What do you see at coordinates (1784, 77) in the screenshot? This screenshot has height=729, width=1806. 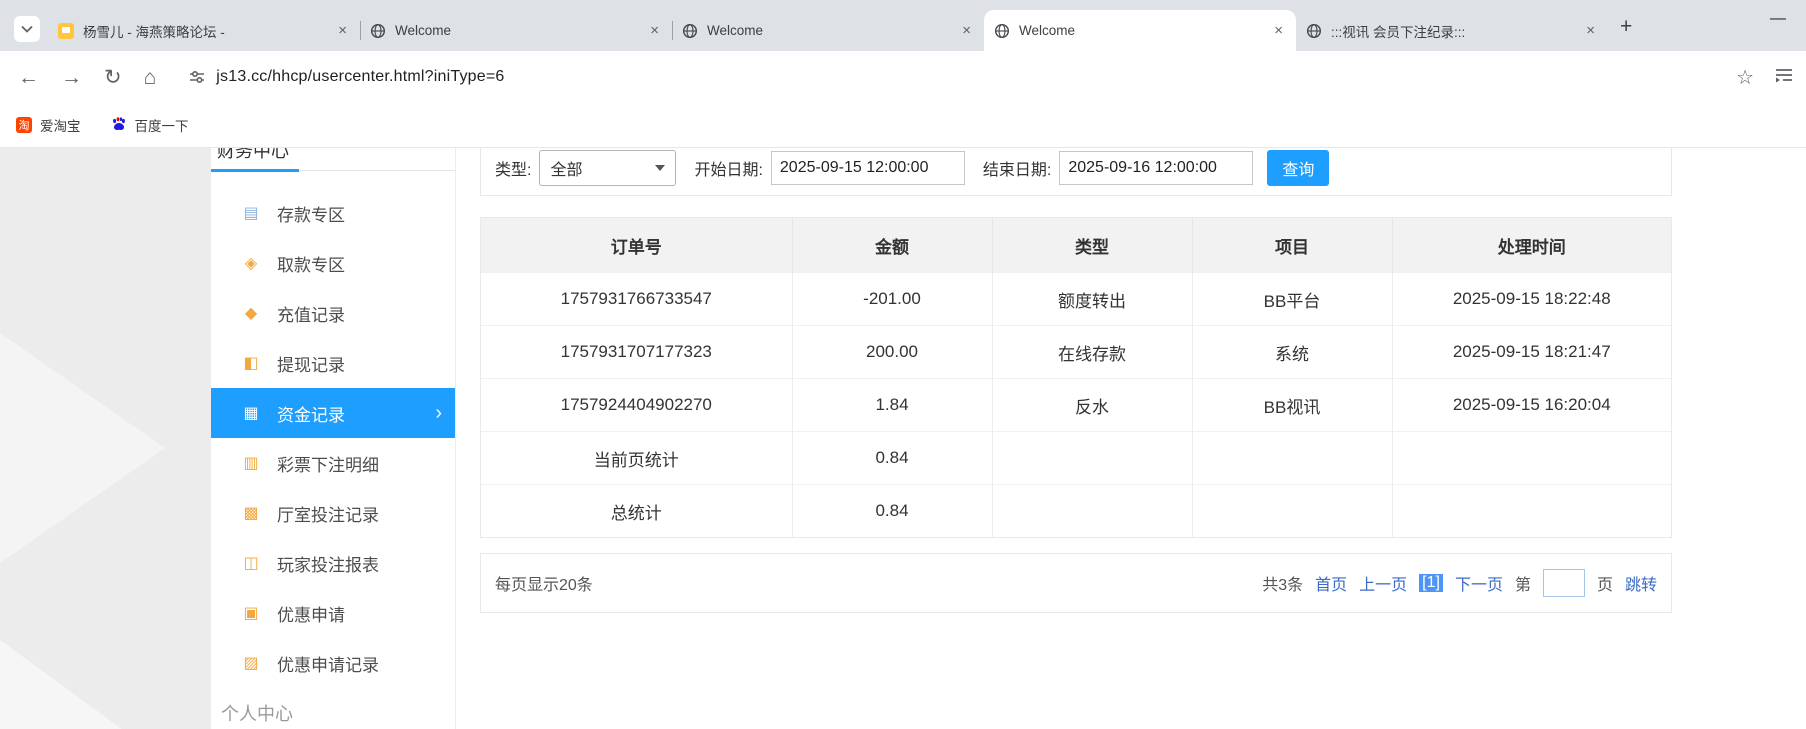 I see `side-panel-icon` at bounding box center [1784, 77].